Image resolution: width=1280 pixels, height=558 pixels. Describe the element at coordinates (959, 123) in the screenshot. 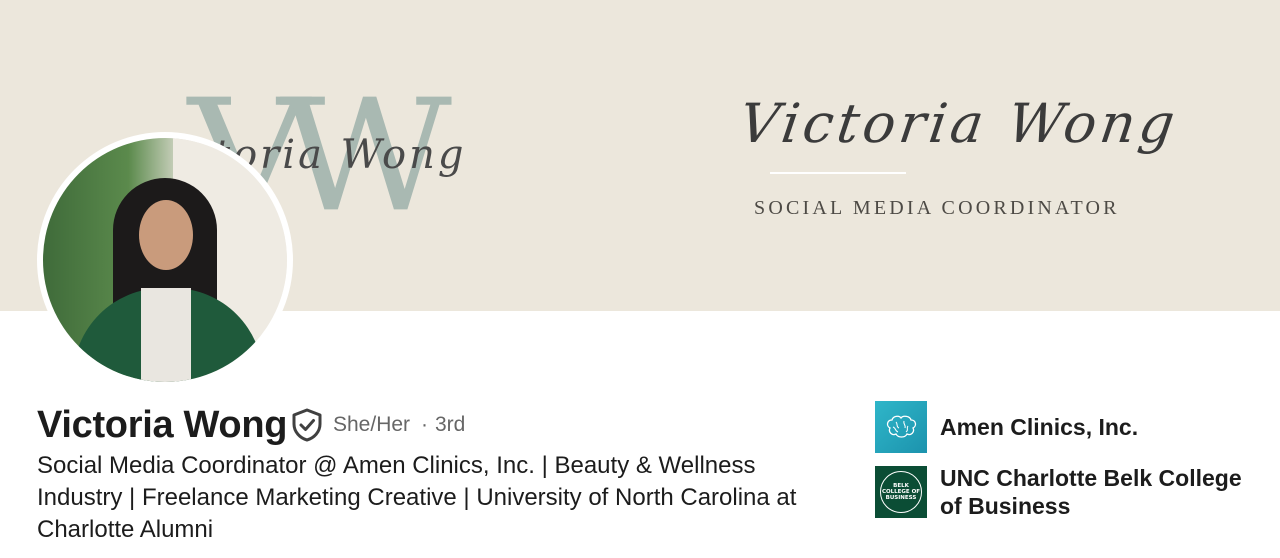

I see `banner-script-name: Victoria Wong` at that location.